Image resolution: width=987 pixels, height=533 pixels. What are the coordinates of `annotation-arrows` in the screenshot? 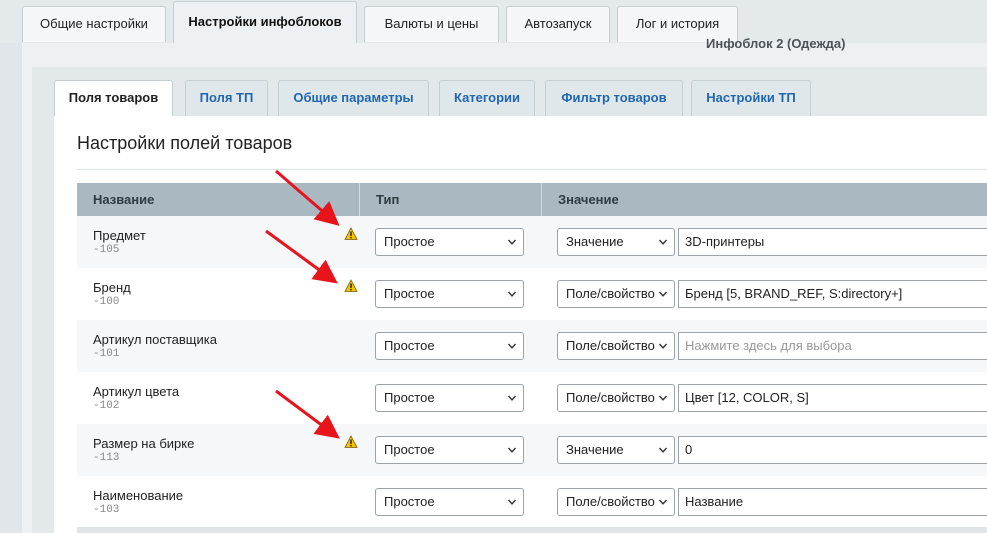 It's located at (302, 304).